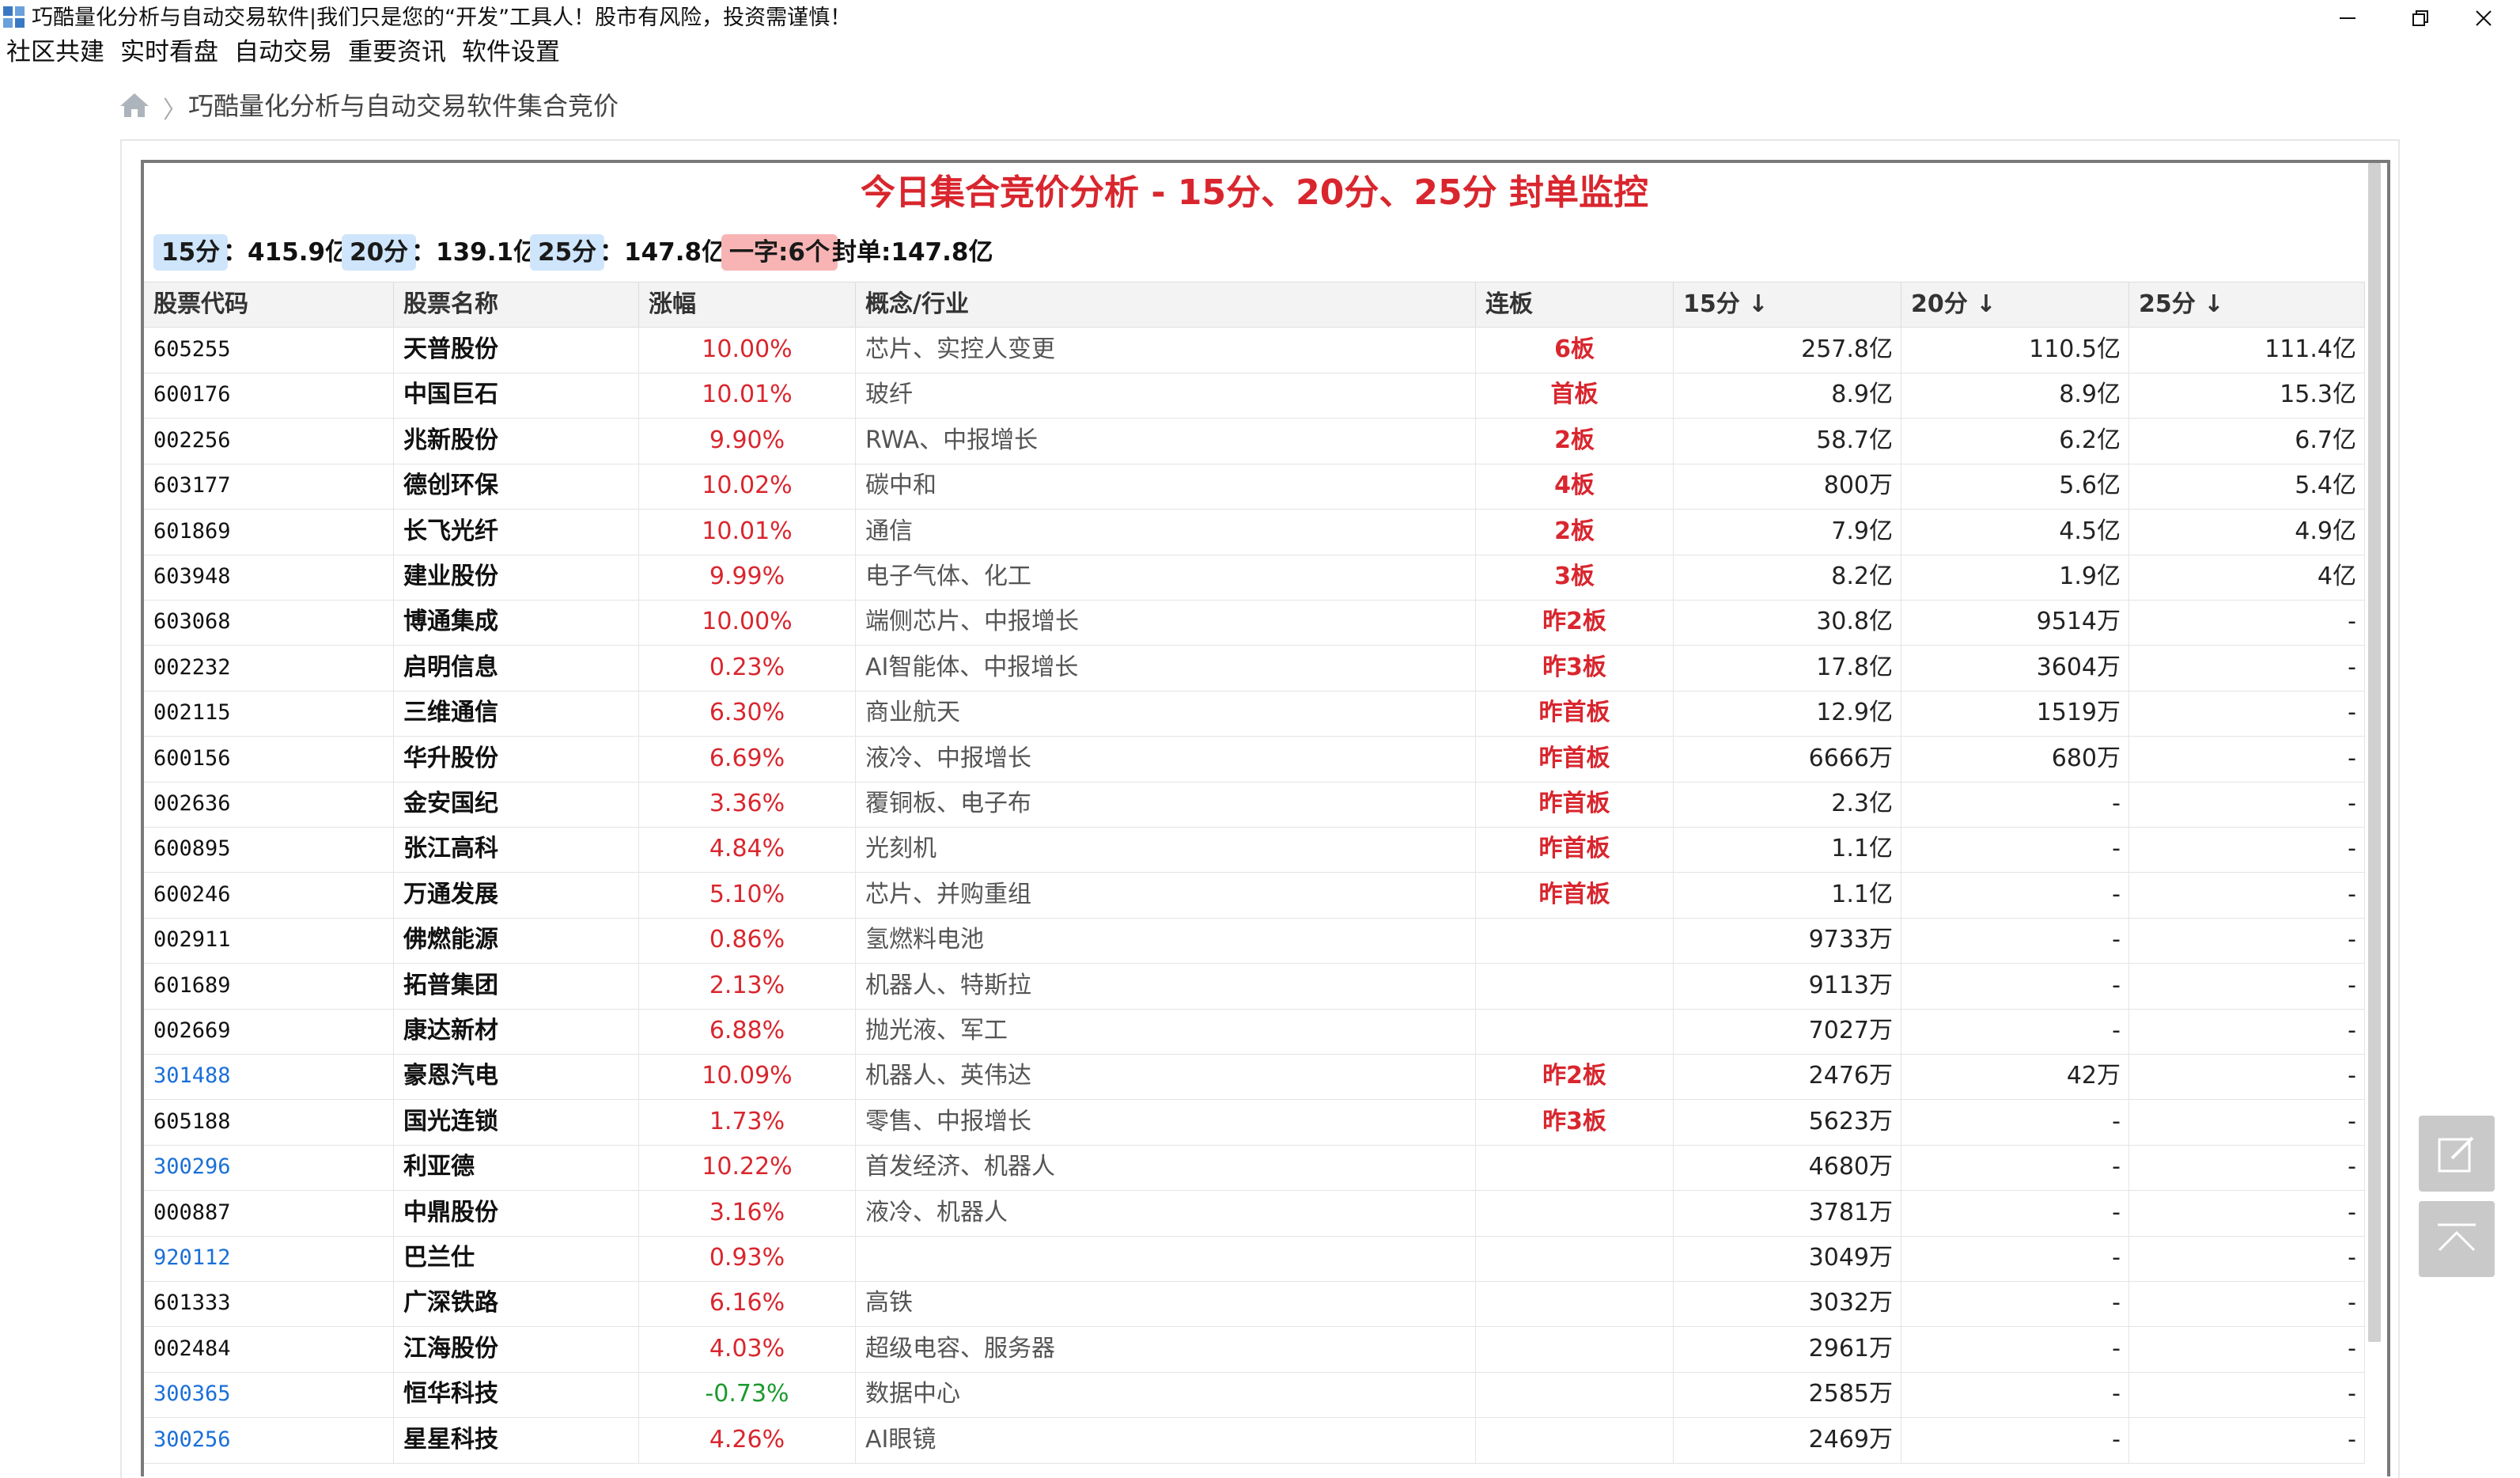  What do you see at coordinates (1254, 713) in the screenshot?
I see `table-row: 002115 三维通信 6.30% 商业航天 昨首板 12.9亿 1519万 -` at bounding box center [1254, 713].